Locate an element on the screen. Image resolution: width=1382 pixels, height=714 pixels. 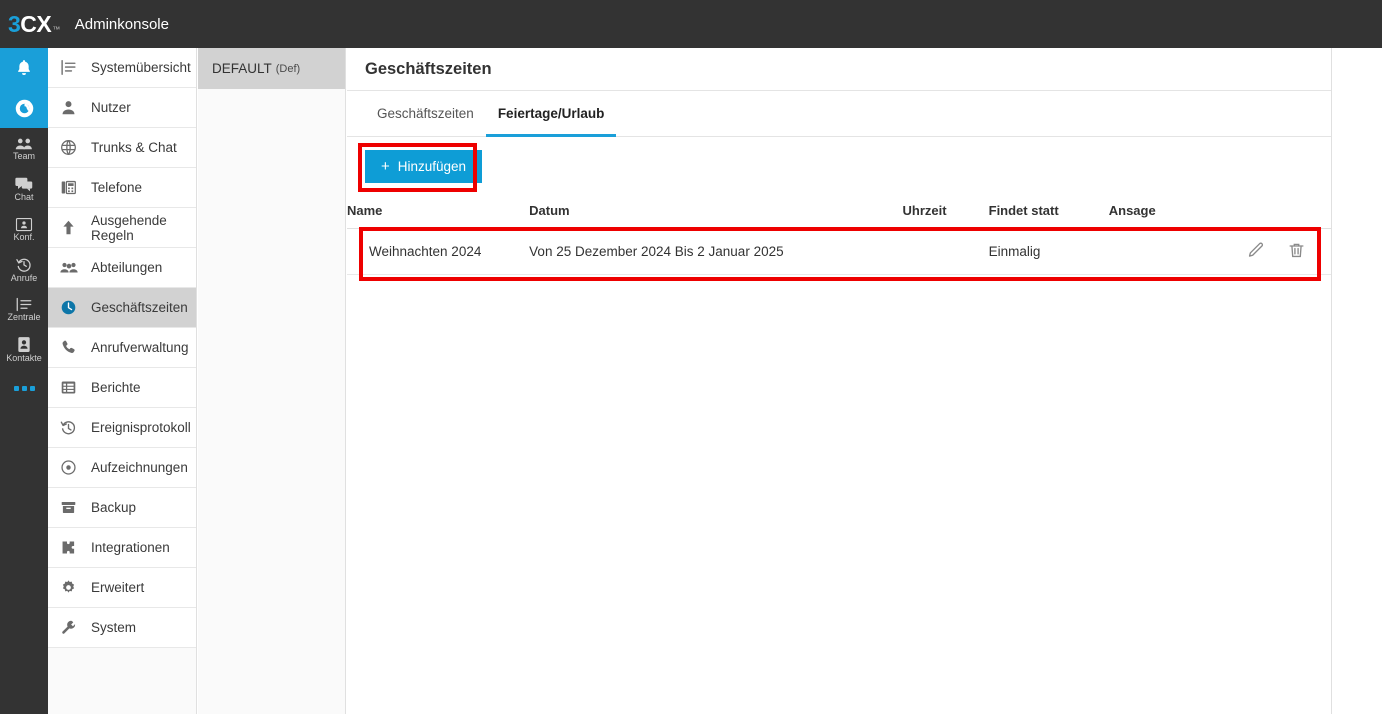
sidebar-item-berichte: Berichte is located at coordinates (122, 388).